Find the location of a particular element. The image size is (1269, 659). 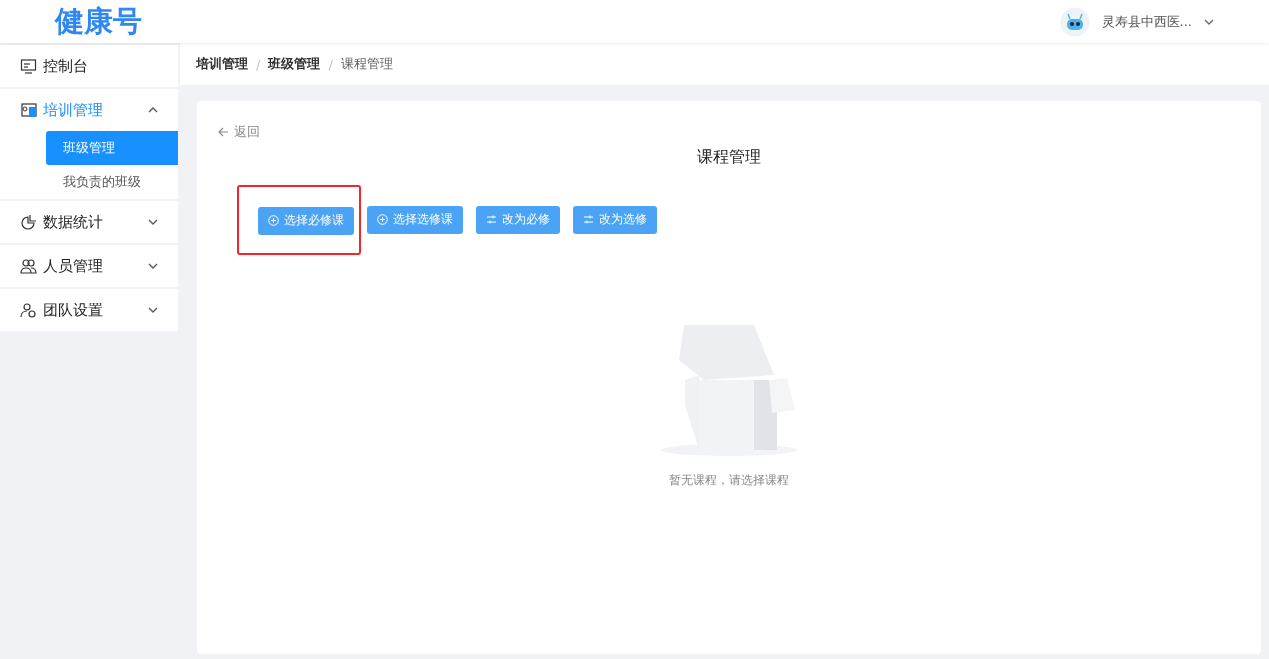

sidebar-item: 数据统计 is located at coordinates (89, 222).